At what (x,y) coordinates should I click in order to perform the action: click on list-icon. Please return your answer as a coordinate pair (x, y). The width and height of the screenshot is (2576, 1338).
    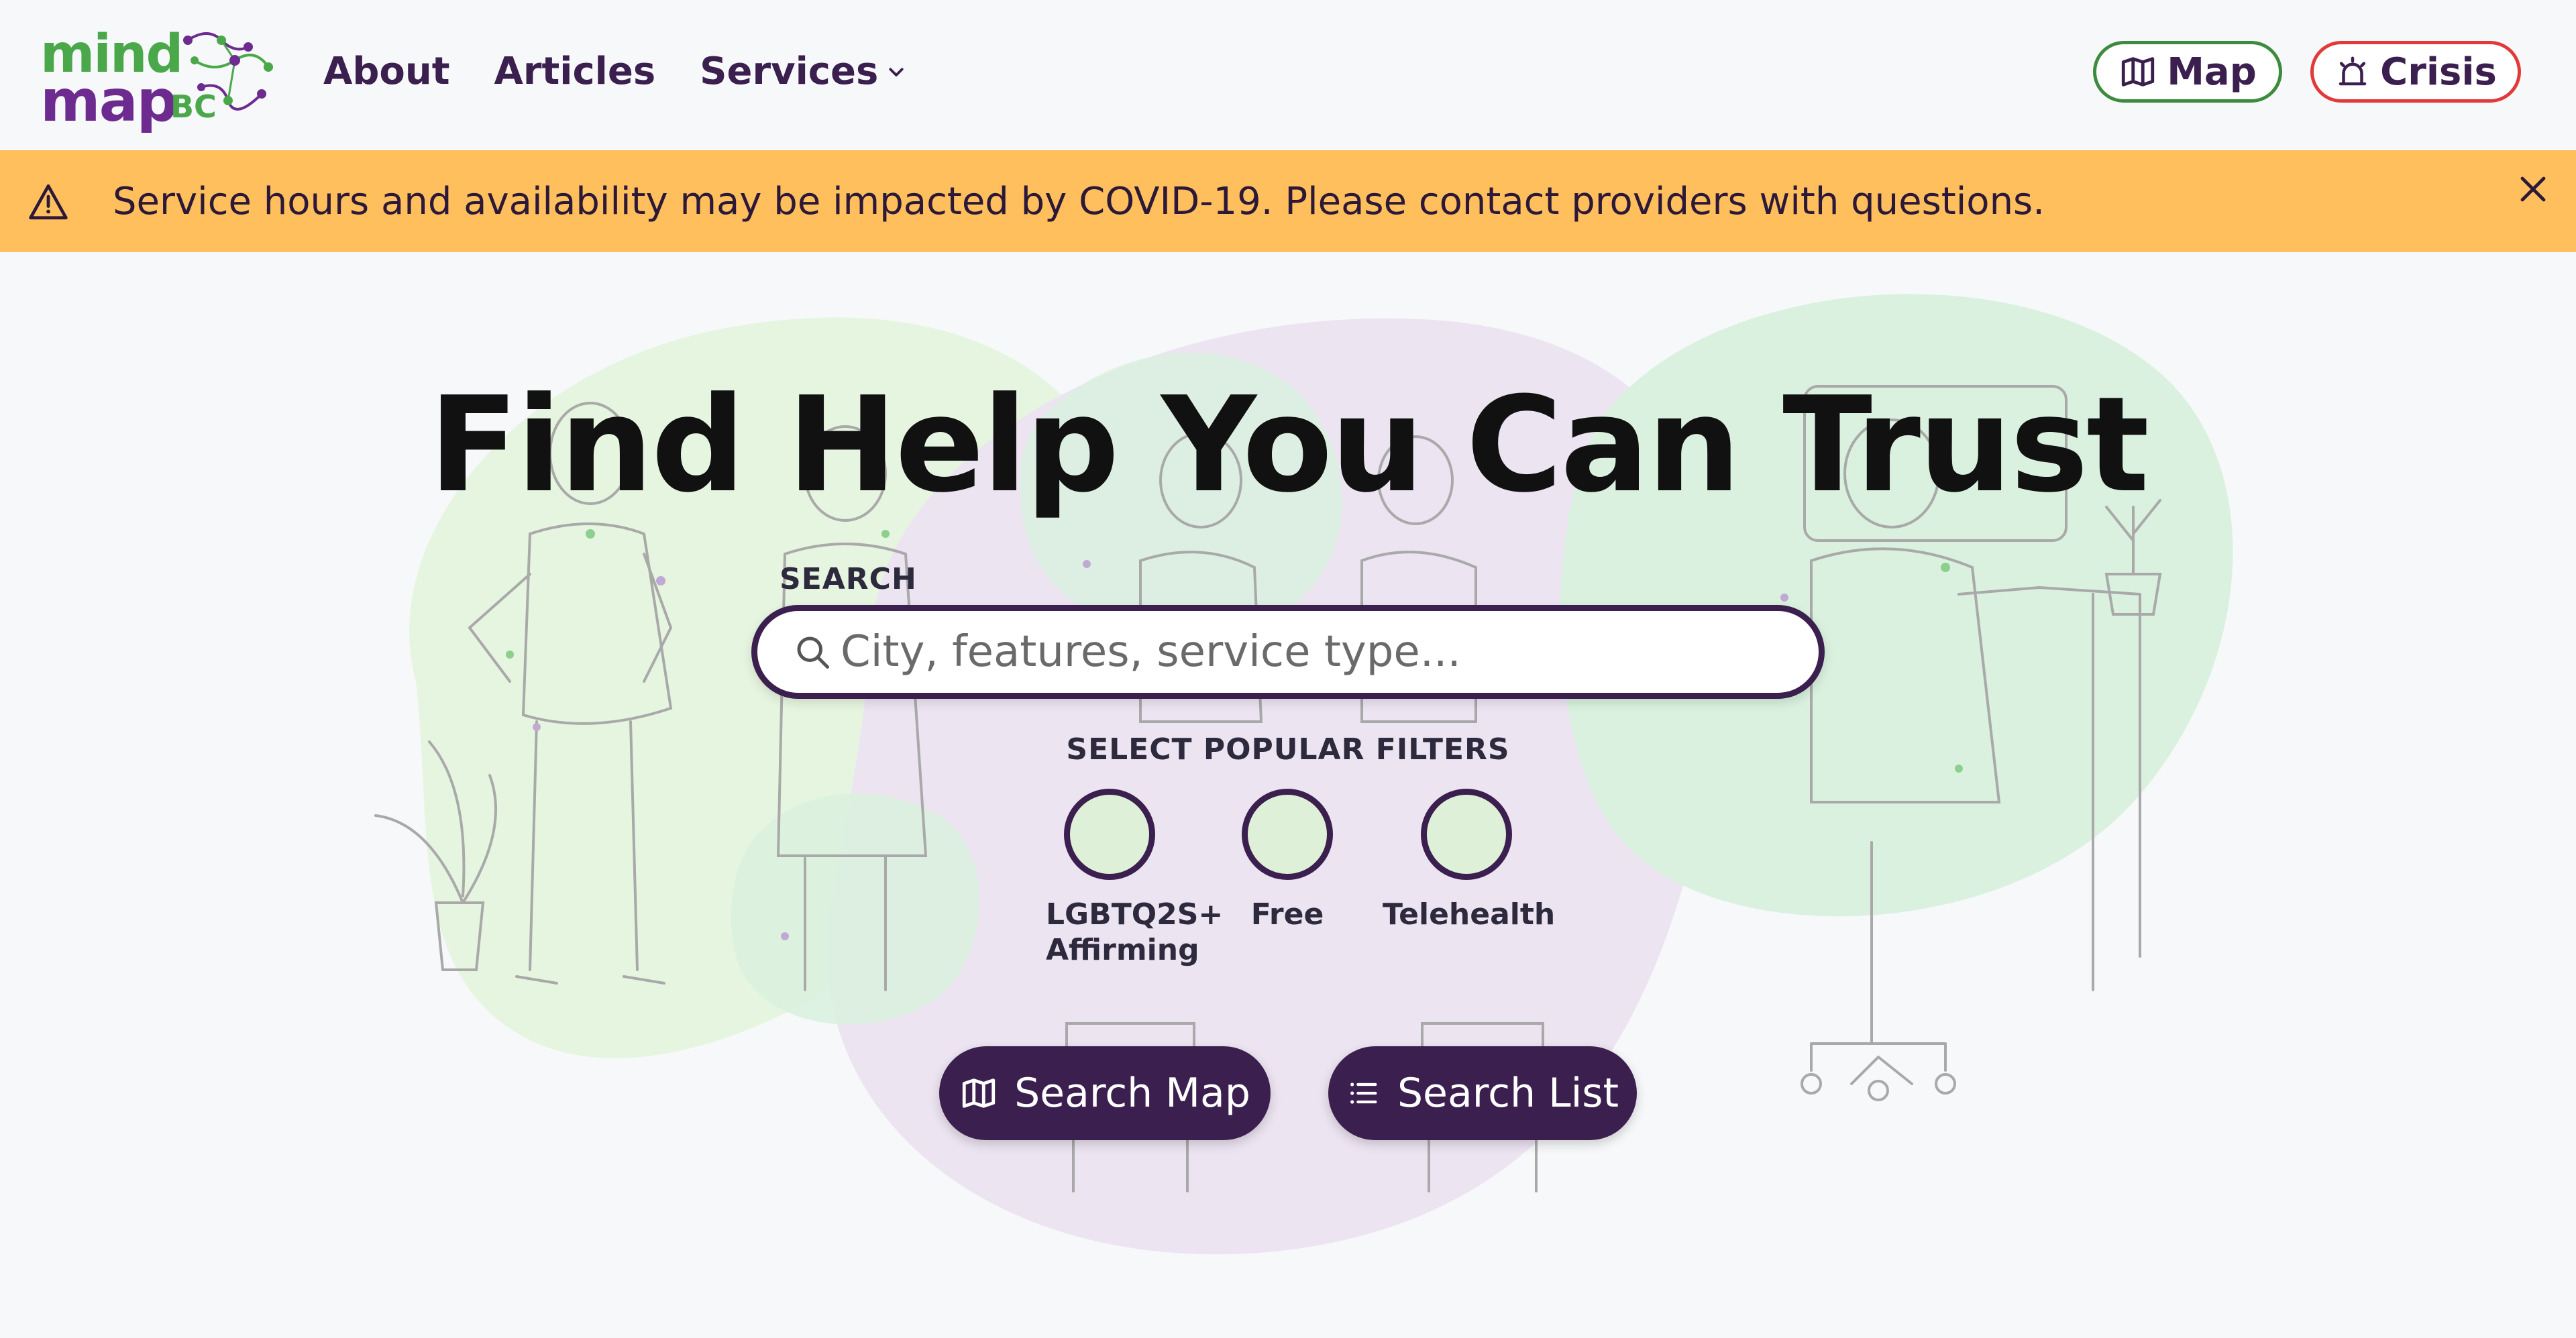
    Looking at the image, I should click on (1363, 1093).